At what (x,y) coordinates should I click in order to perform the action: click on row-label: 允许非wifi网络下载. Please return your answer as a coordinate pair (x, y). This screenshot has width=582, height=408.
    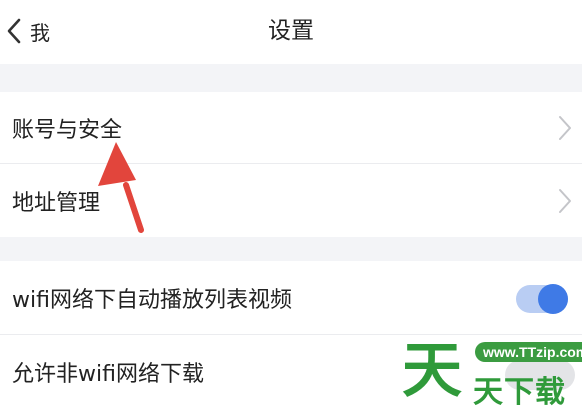
    Looking at the image, I should click on (108, 374).